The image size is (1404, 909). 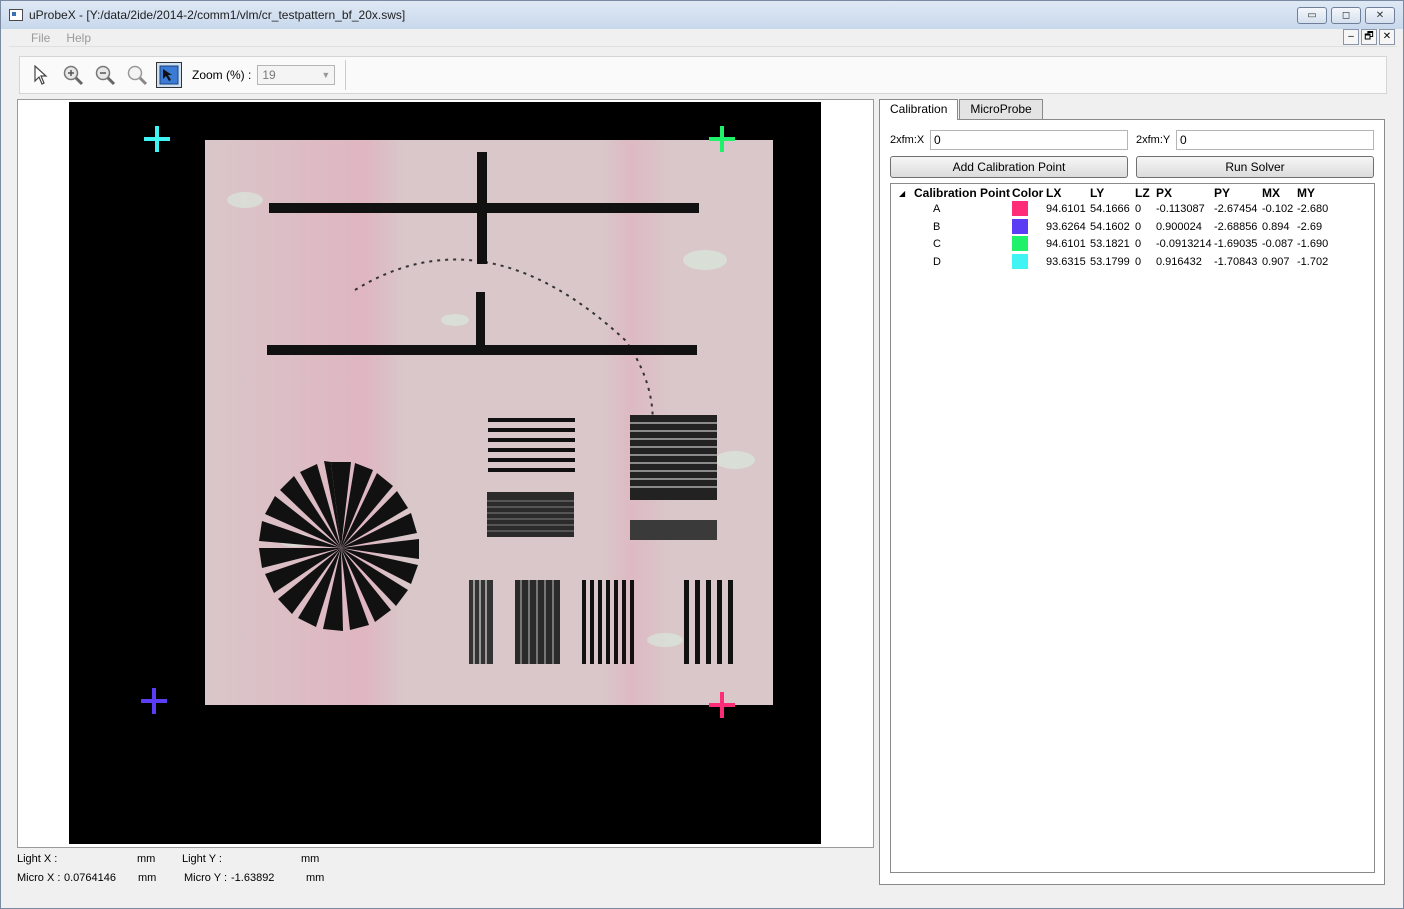 What do you see at coordinates (1138, 227) in the screenshot?
I see `row-b-lz: 0` at bounding box center [1138, 227].